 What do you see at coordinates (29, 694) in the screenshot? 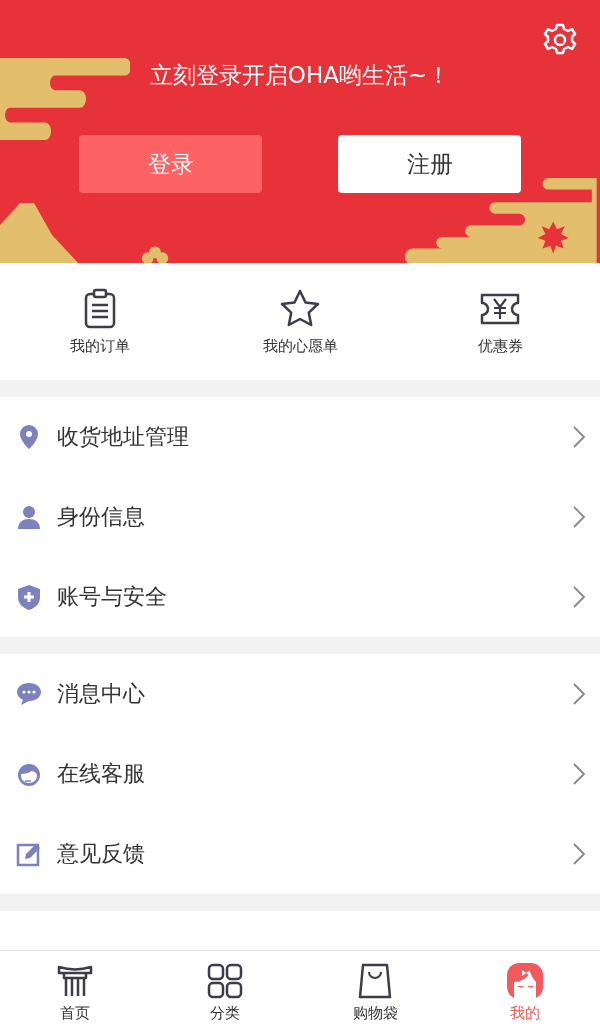
I see `chat-bubble-icon` at bounding box center [29, 694].